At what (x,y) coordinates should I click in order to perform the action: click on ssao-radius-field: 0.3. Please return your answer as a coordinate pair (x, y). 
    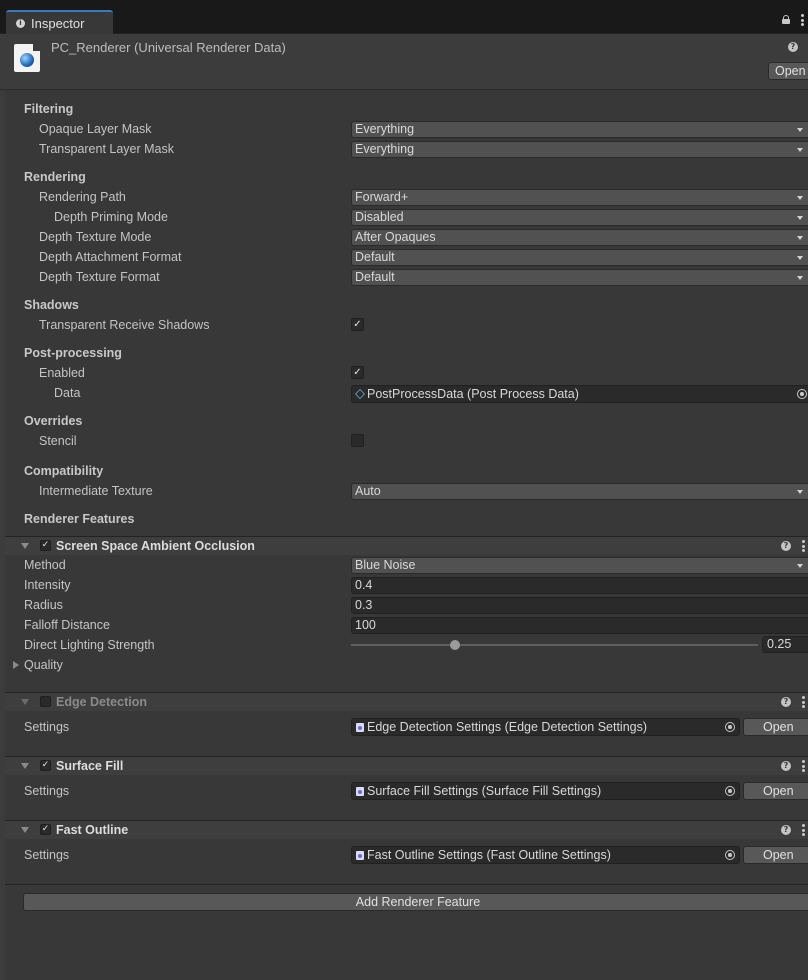
    Looking at the image, I should click on (579, 605).